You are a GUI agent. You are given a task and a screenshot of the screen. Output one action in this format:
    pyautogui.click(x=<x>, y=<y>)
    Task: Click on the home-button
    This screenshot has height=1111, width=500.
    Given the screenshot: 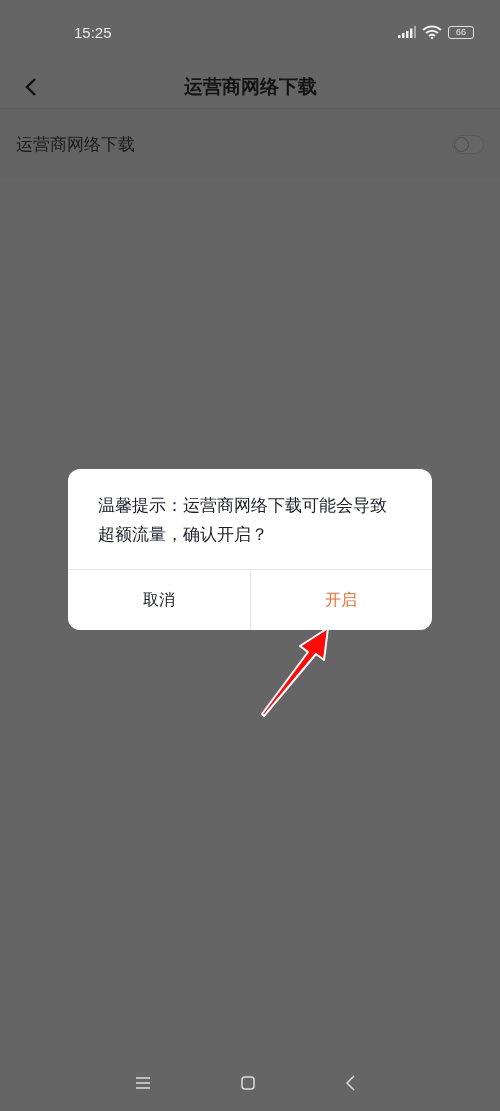 What is the action you would take?
    pyautogui.click(x=247, y=1083)
    